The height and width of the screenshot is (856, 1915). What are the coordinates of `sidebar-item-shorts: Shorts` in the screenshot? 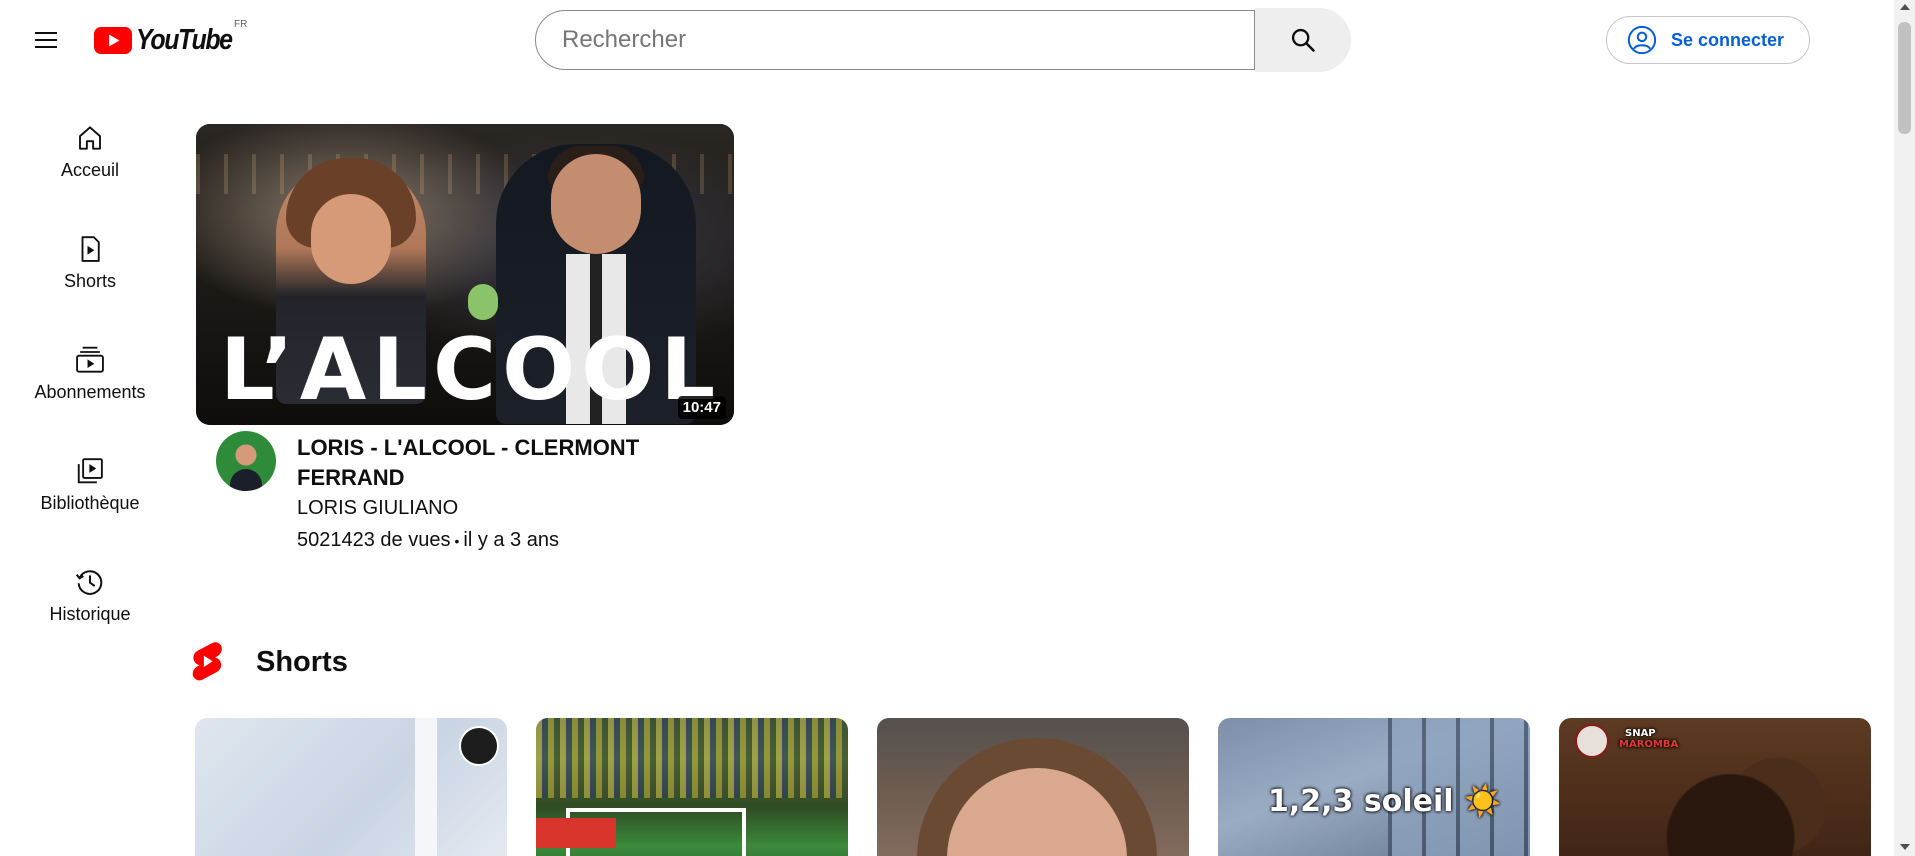 It's located at (90, 271).